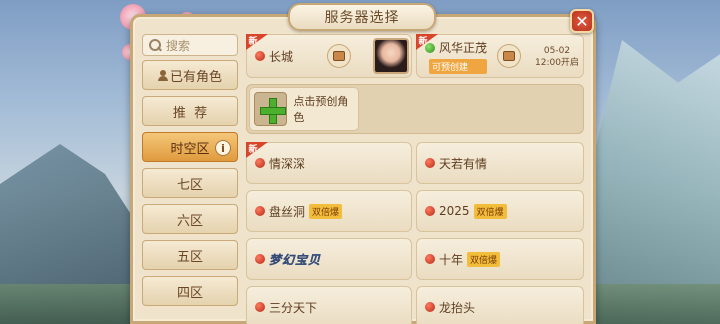 This screenshot has width=720, height=324. What do you see at coordinates (415, 109) in the screenshot?
I see `precreate-area: 点击预创角色` at bounding box center [415, 109].